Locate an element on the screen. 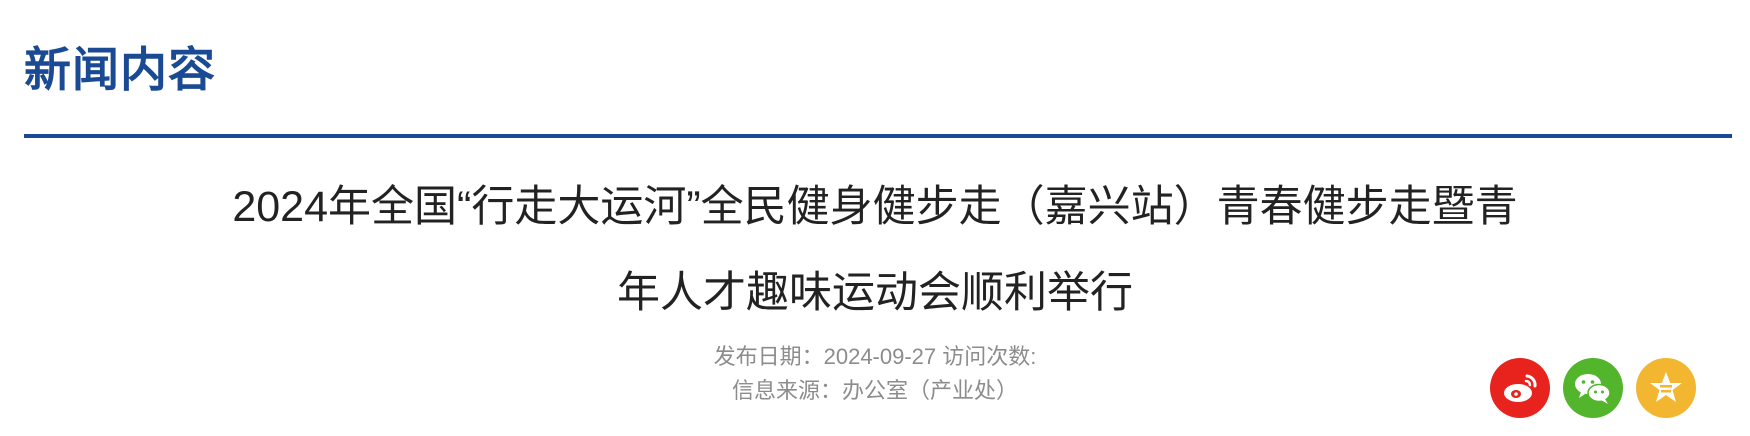 This screenshot has height=436, width=1750. wechat-icon is located at coordinates (1593, 389).